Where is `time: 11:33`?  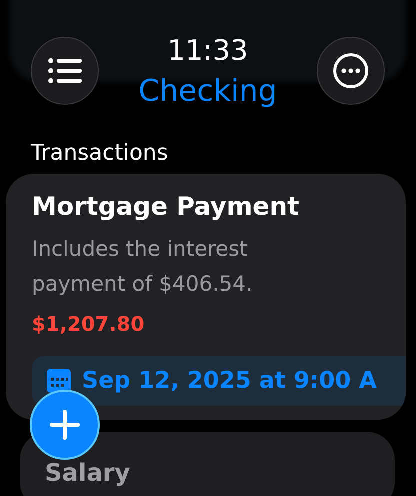 time: 11:33 is located at coordinates (208, 51).